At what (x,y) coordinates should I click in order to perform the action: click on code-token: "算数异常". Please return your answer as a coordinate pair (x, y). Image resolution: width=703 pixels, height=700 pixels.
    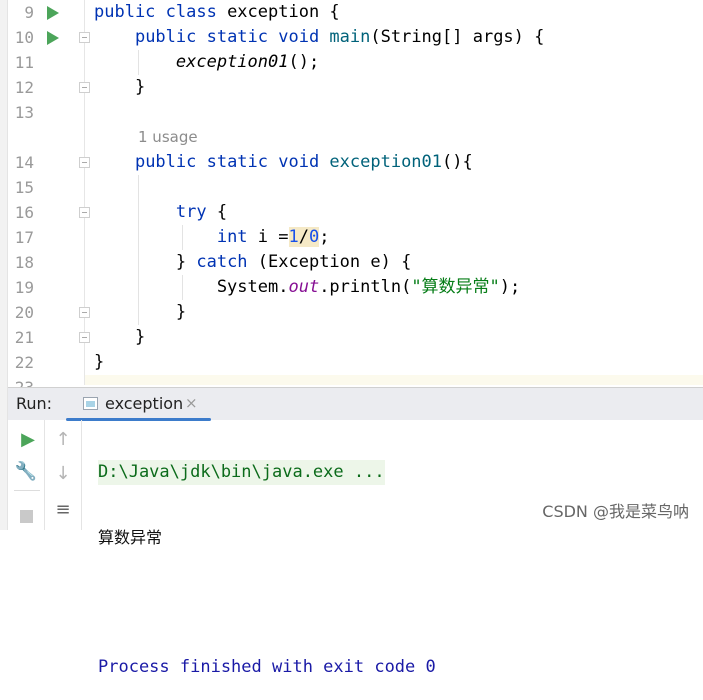
    Looking at the image, I should click on (455, 287).